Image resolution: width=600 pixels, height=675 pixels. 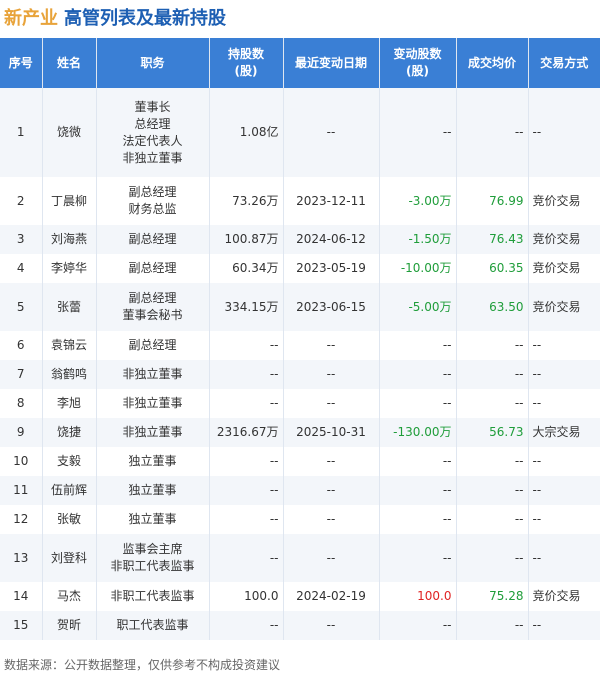 I want to click on position-line: 董事长, so click(x=152, y=106).